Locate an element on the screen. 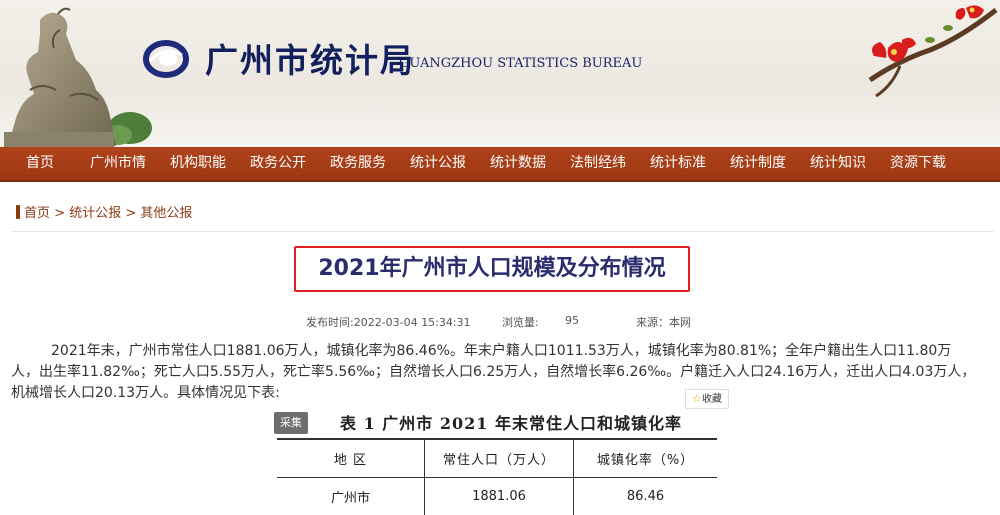  breadcrumb-bulletins: 统计公报 is located at coordinates (95, 213).